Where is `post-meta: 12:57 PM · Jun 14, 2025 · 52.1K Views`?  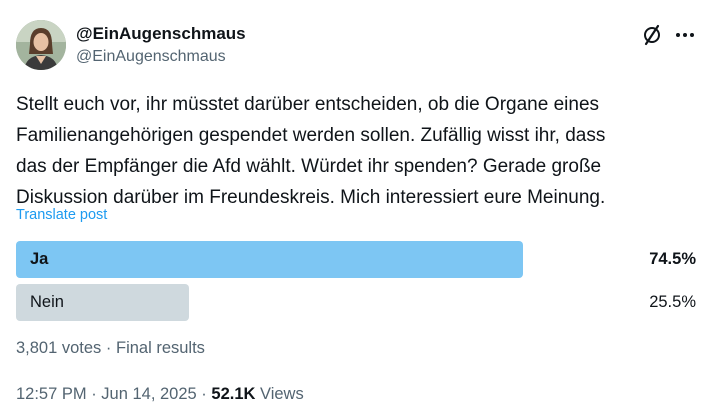 post-meta: 12:57 PM · Jun 14, 2025 · 52.1K Views is located at coordinates (160, 394).